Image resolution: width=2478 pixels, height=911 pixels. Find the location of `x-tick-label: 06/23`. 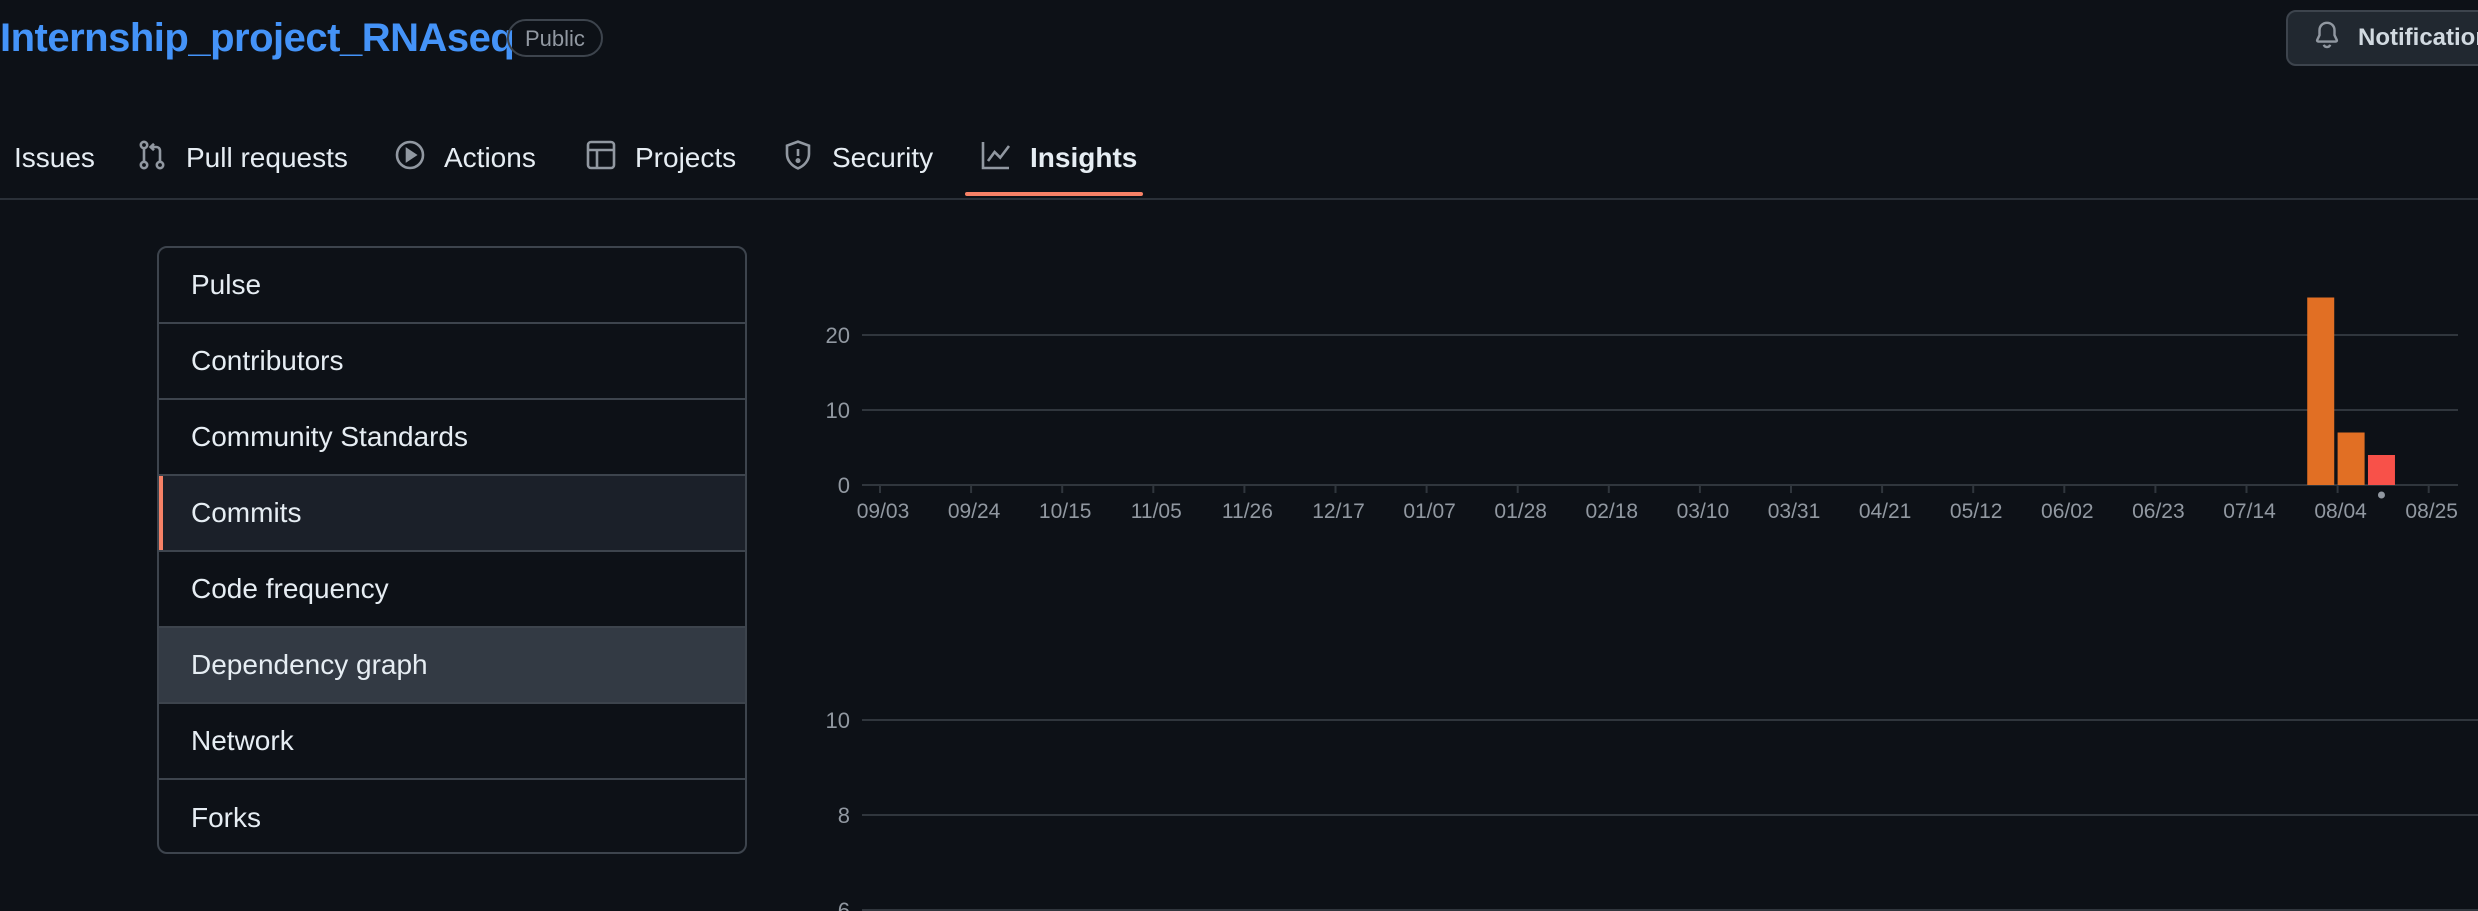

x-tick-label: 06/23 is located at coordinates (2158, 511).